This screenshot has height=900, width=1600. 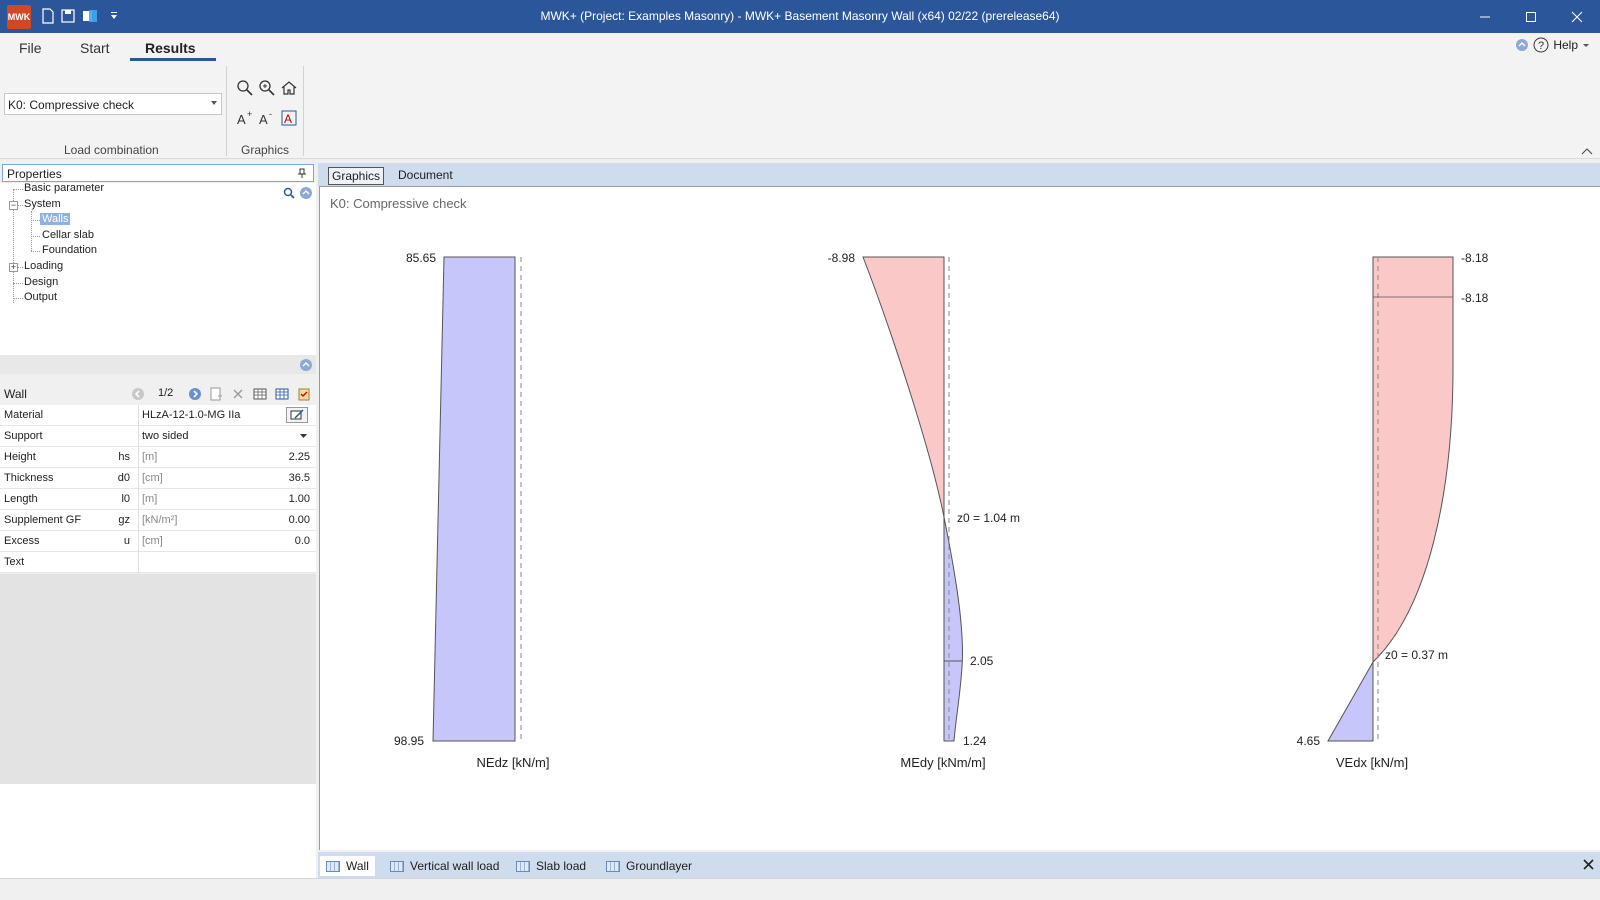 What do you see at coordinates (267, 88) in the screenshot?
I see `zoom-in-icon` at bounding box center [267, 88].